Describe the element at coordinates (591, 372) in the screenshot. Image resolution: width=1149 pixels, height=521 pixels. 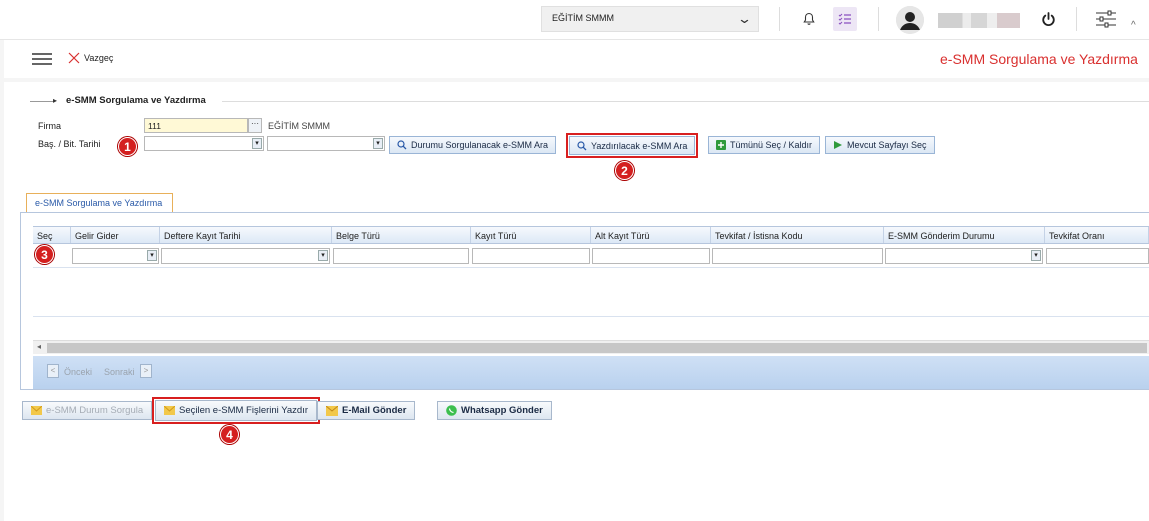
I see `pager: < Önceki Sonraki >` at that location.